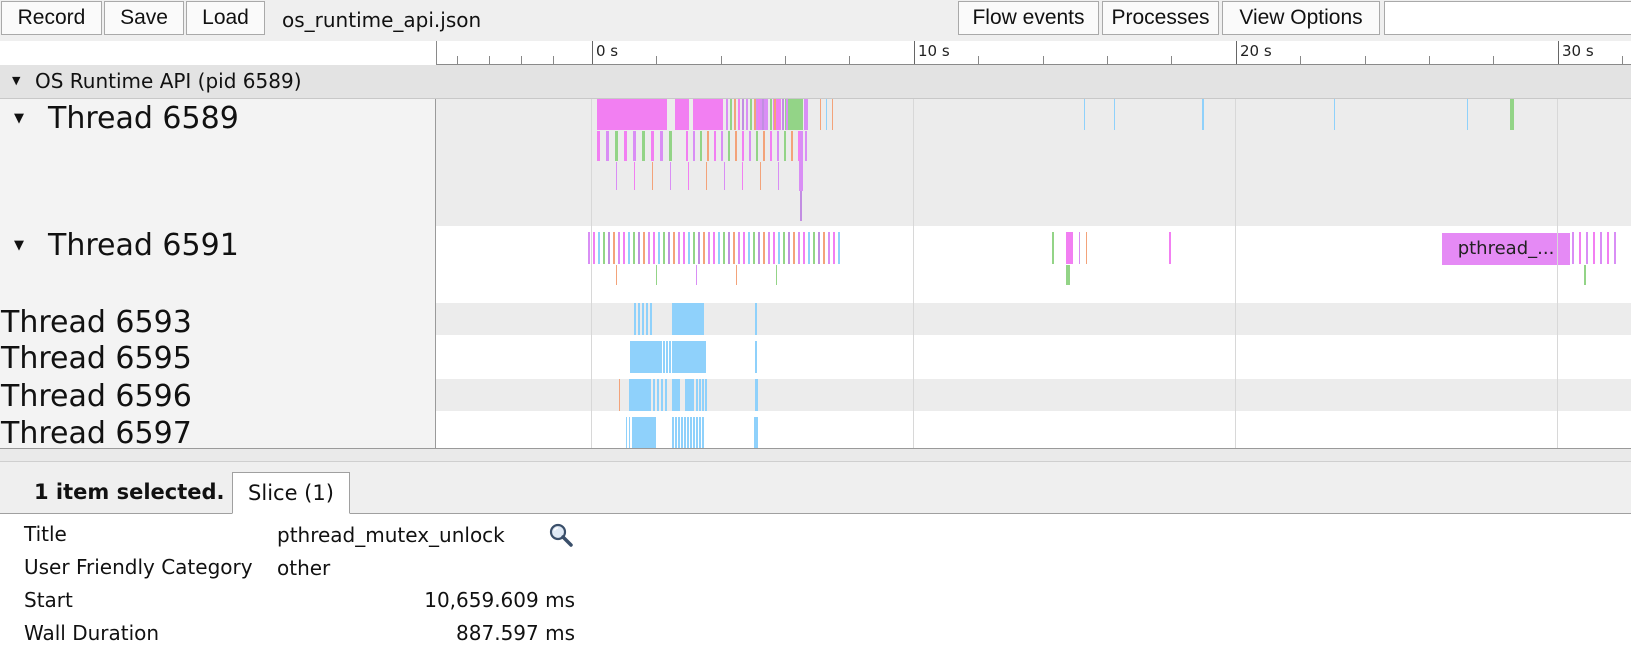  What do you see at coordinates (1033, 53) in the screenshot?
I see `time-ruler: 0 s 10 s 20 s 30 s` at bounding box center [1033, 53].